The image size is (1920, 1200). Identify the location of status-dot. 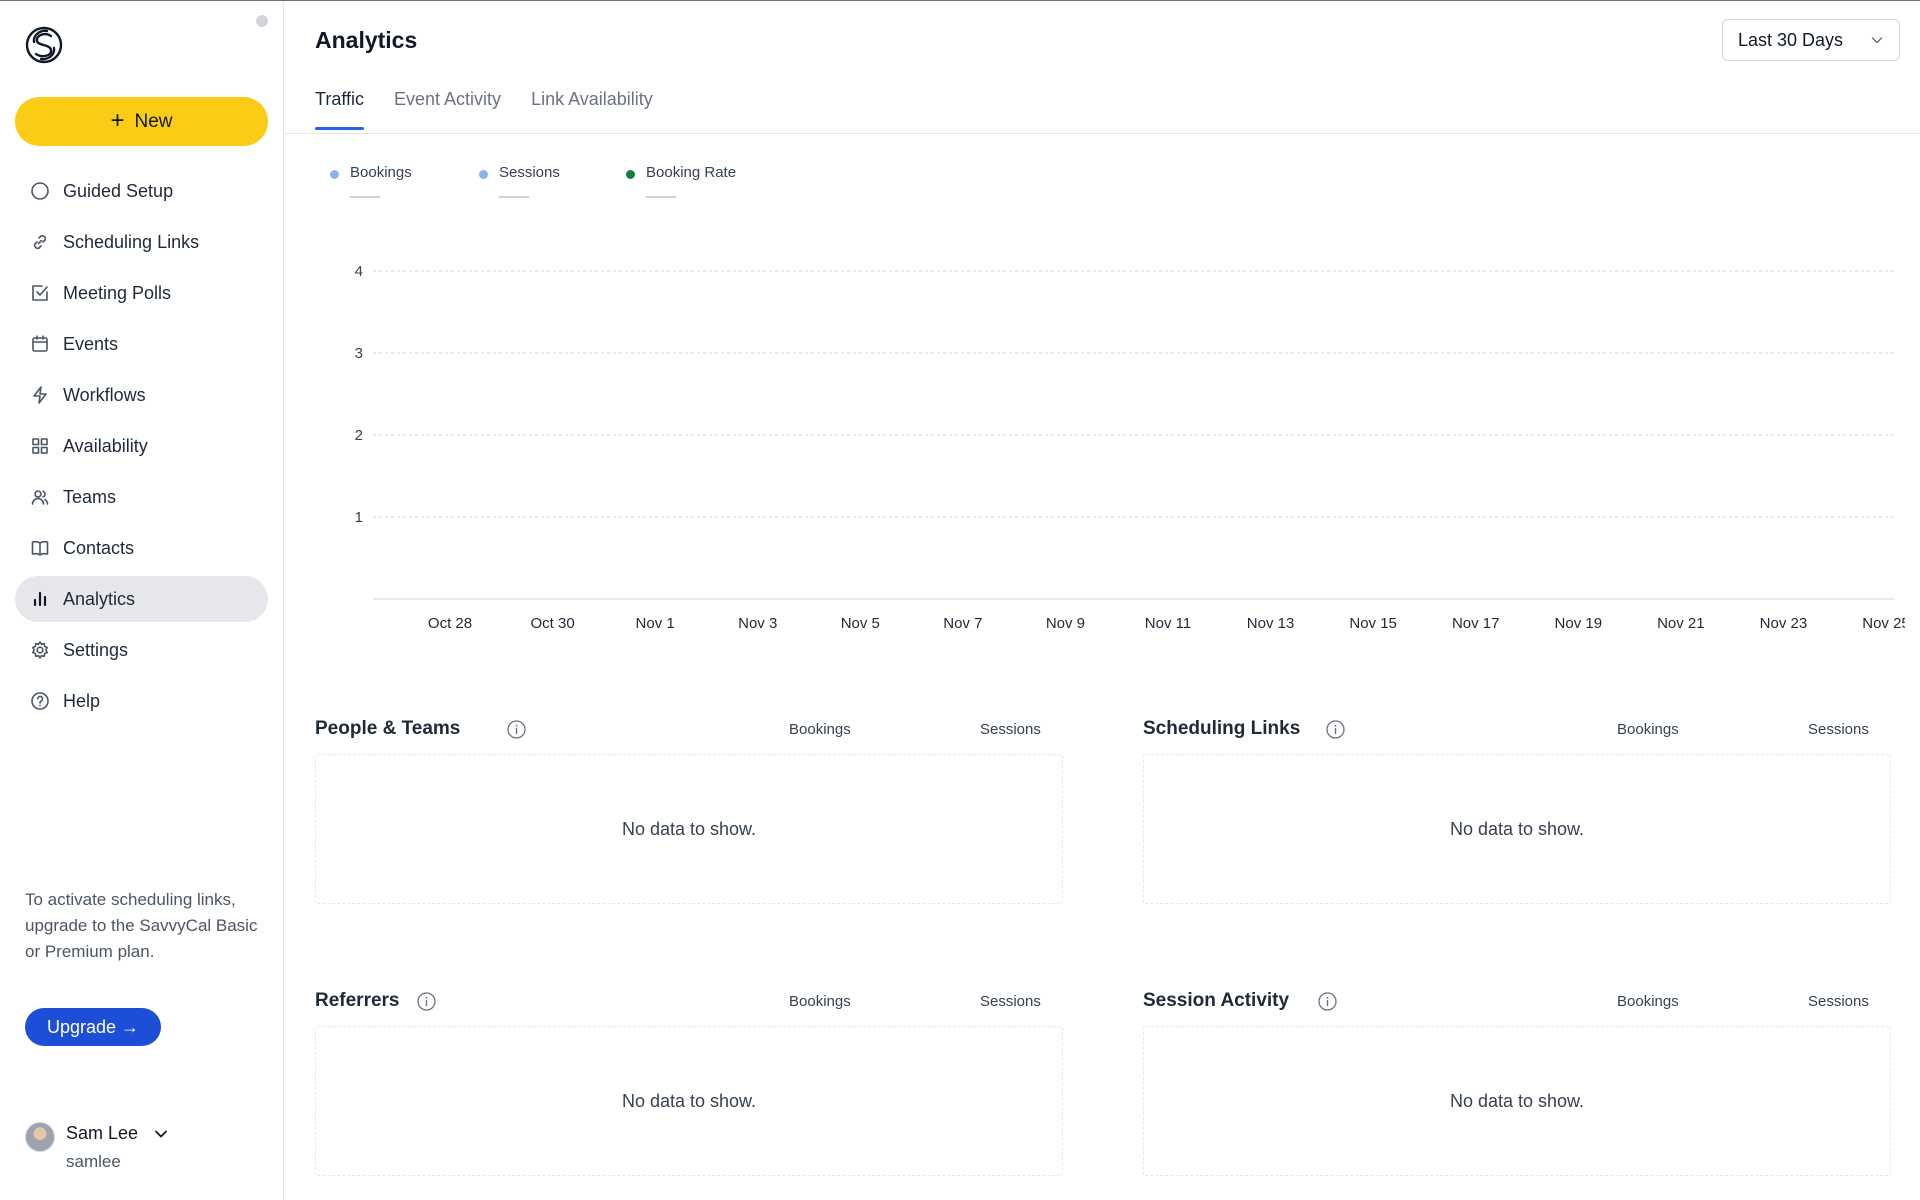
(262, 21).